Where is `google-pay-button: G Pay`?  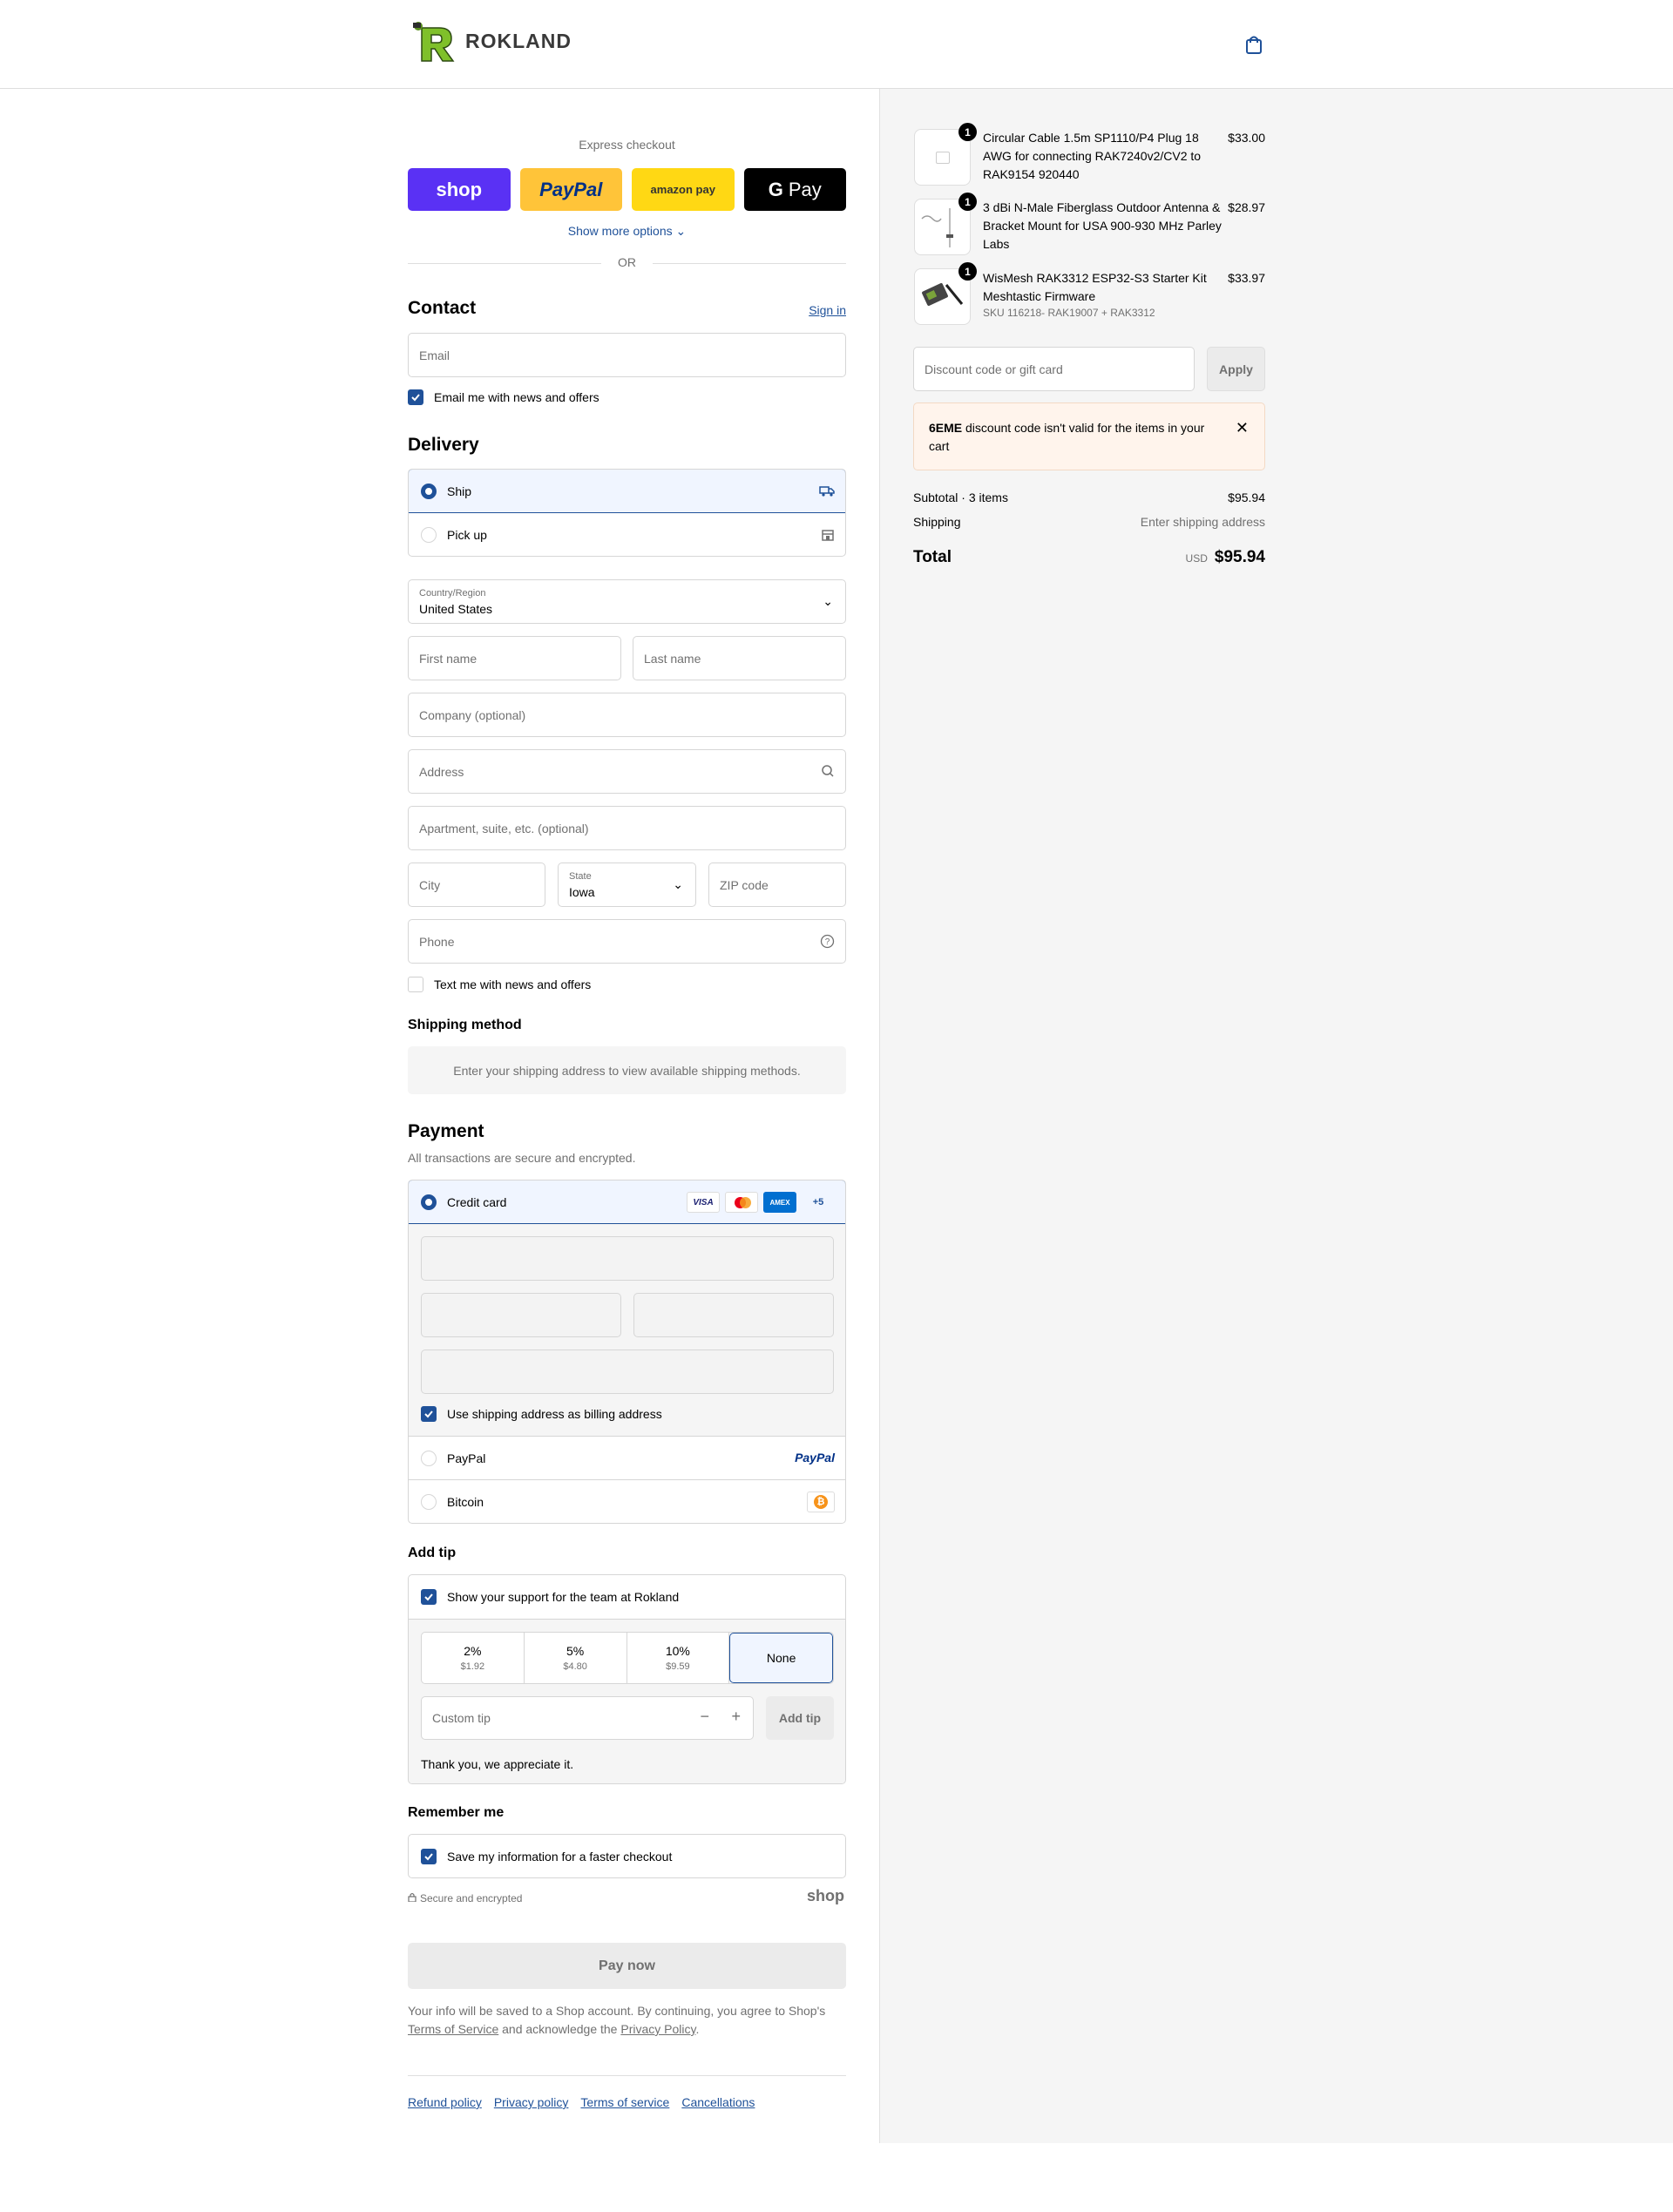 google-pay-button: G Pay is located at coordinates (794, 189).